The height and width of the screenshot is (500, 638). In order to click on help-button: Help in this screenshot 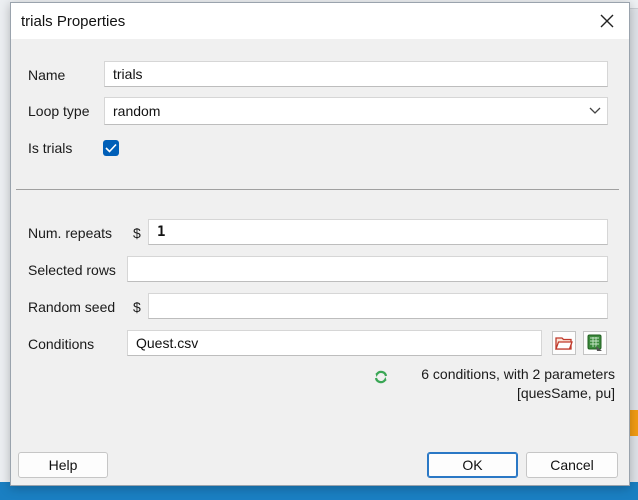, I will do `click(63, 465)`.